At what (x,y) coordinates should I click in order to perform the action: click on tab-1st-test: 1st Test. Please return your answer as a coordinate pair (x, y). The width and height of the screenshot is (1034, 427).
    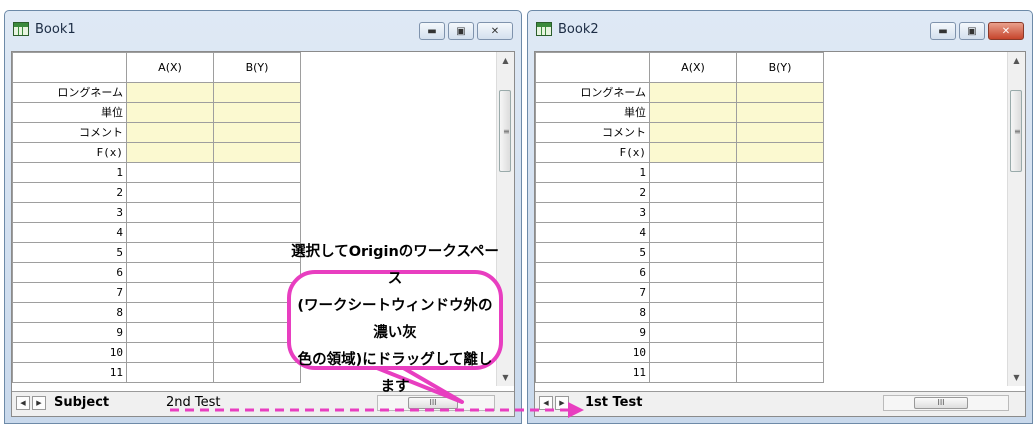
    Looking at the image, I should click on (613, 402).